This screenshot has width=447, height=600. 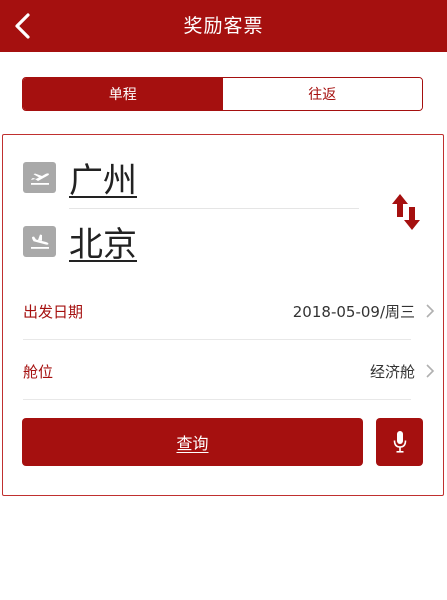 What do you see at coordinates (192, 442) in the screenshot?
I see `search-button: 查询` at bounding box center [192, 442].